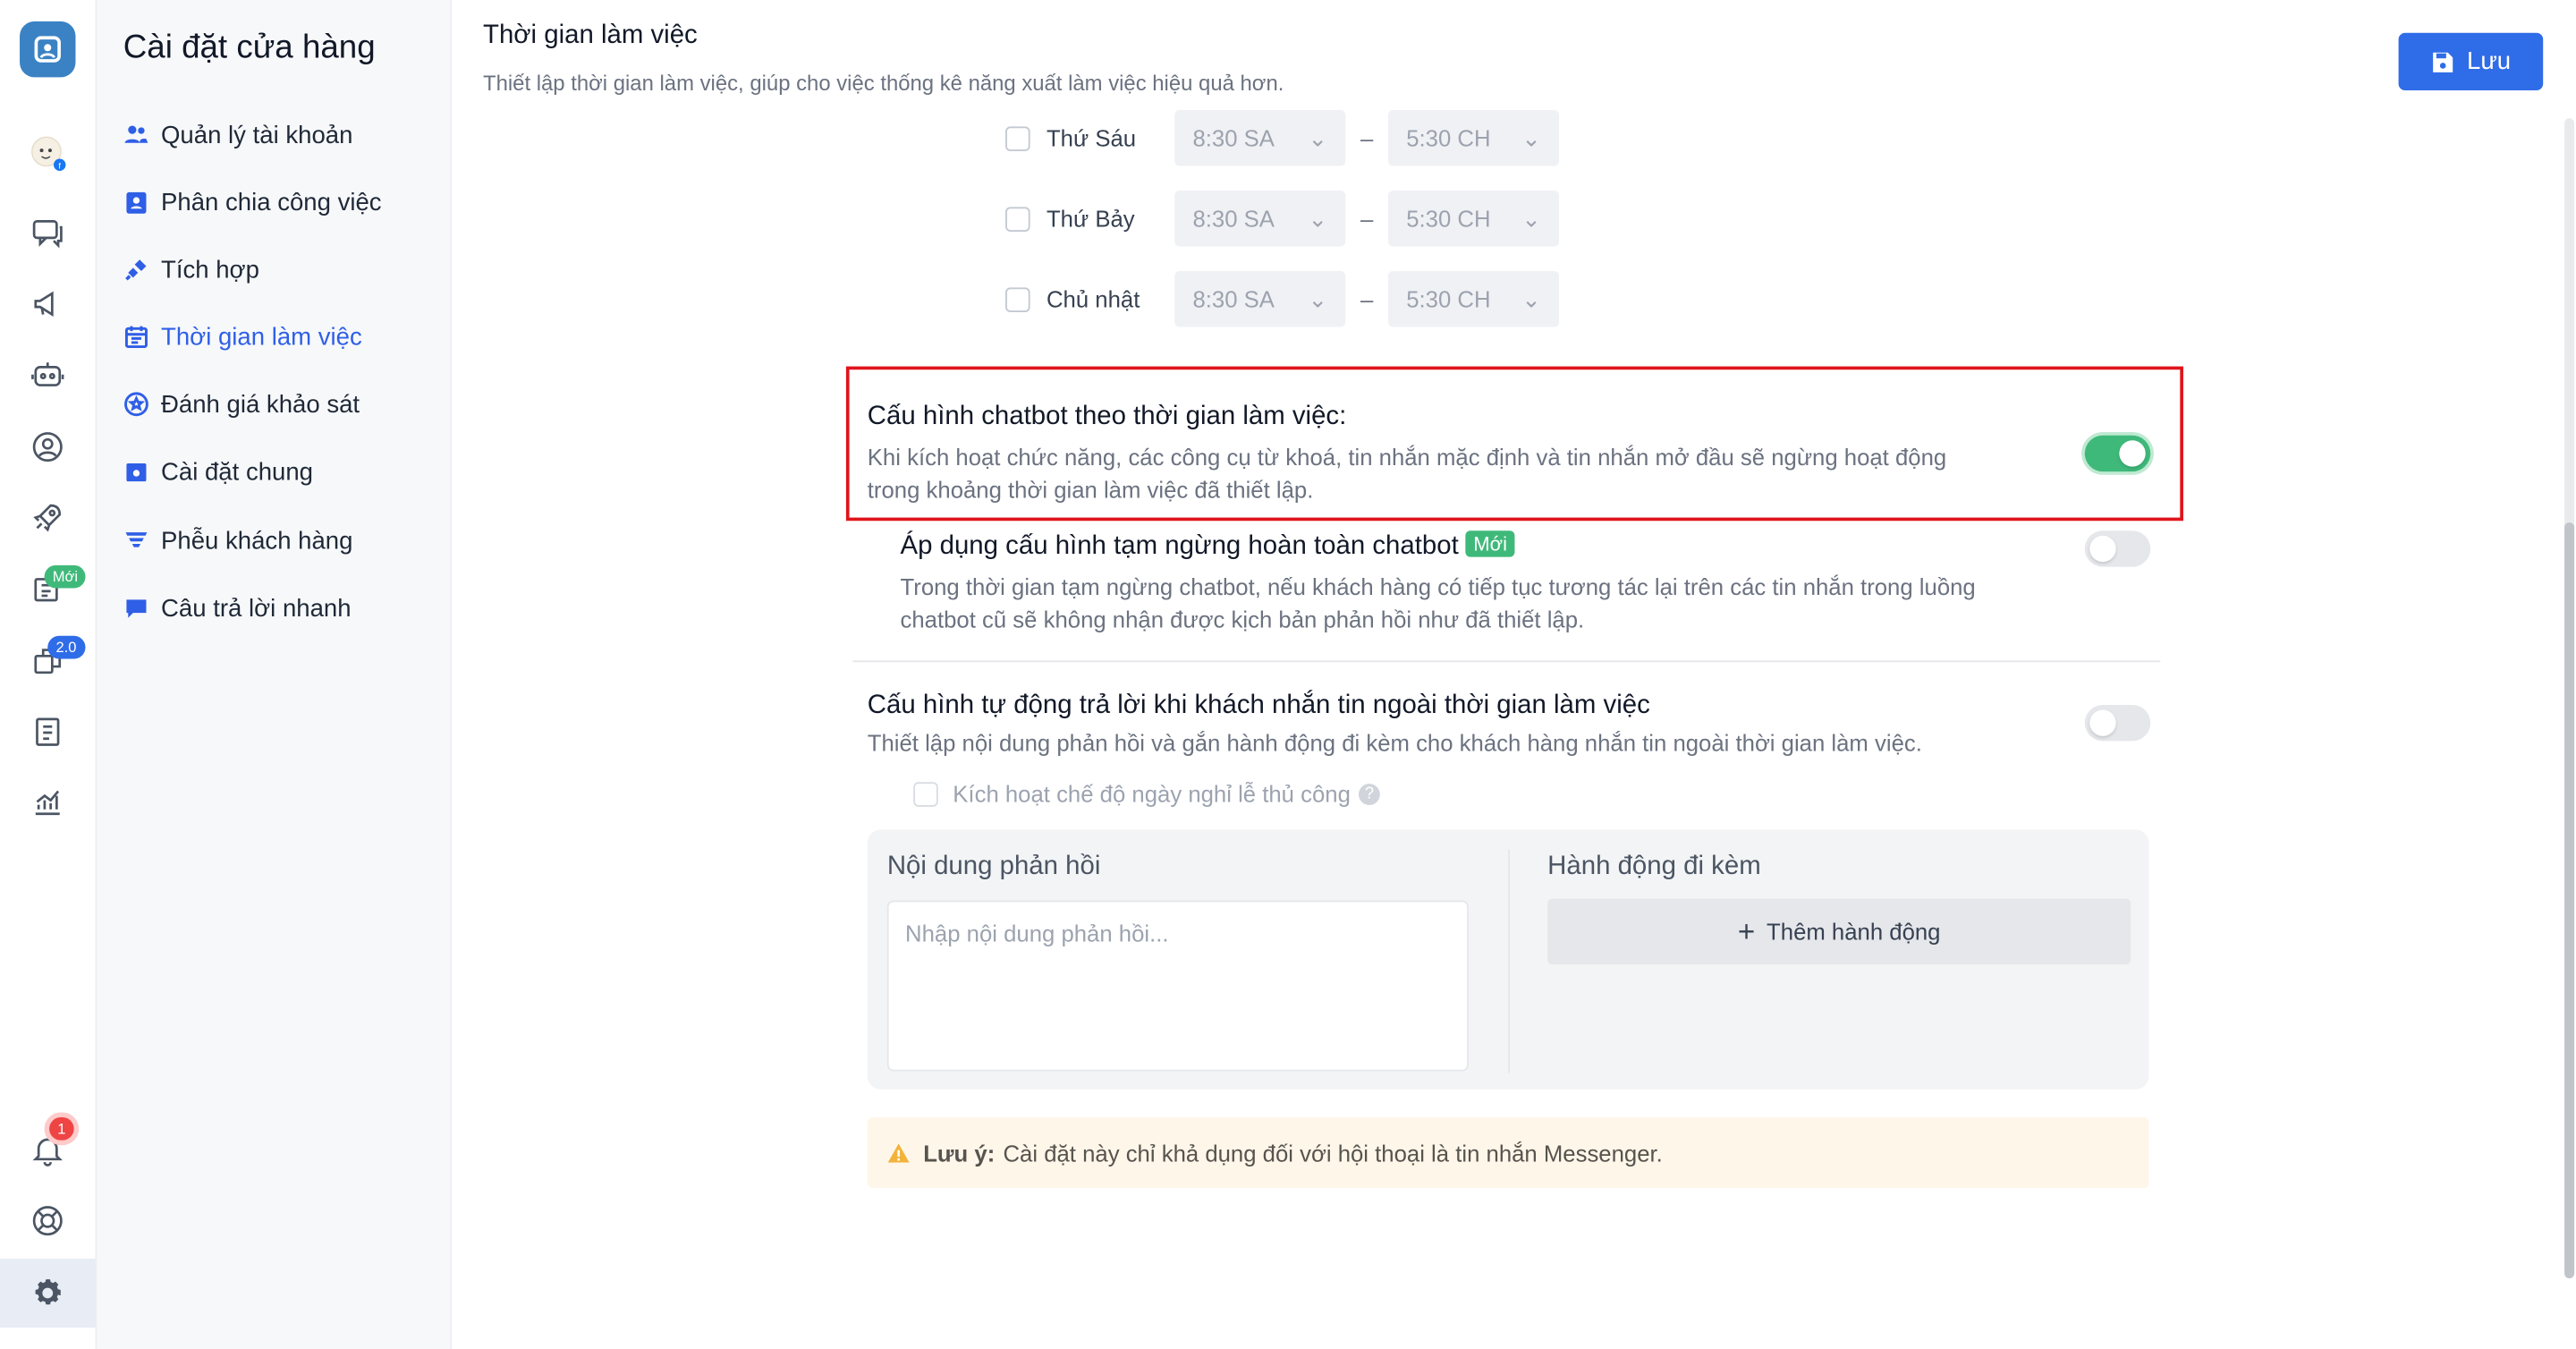 This screenshot has height=1349, width=2576. I want to click on save-label: Lưu, so click(2489, 61).